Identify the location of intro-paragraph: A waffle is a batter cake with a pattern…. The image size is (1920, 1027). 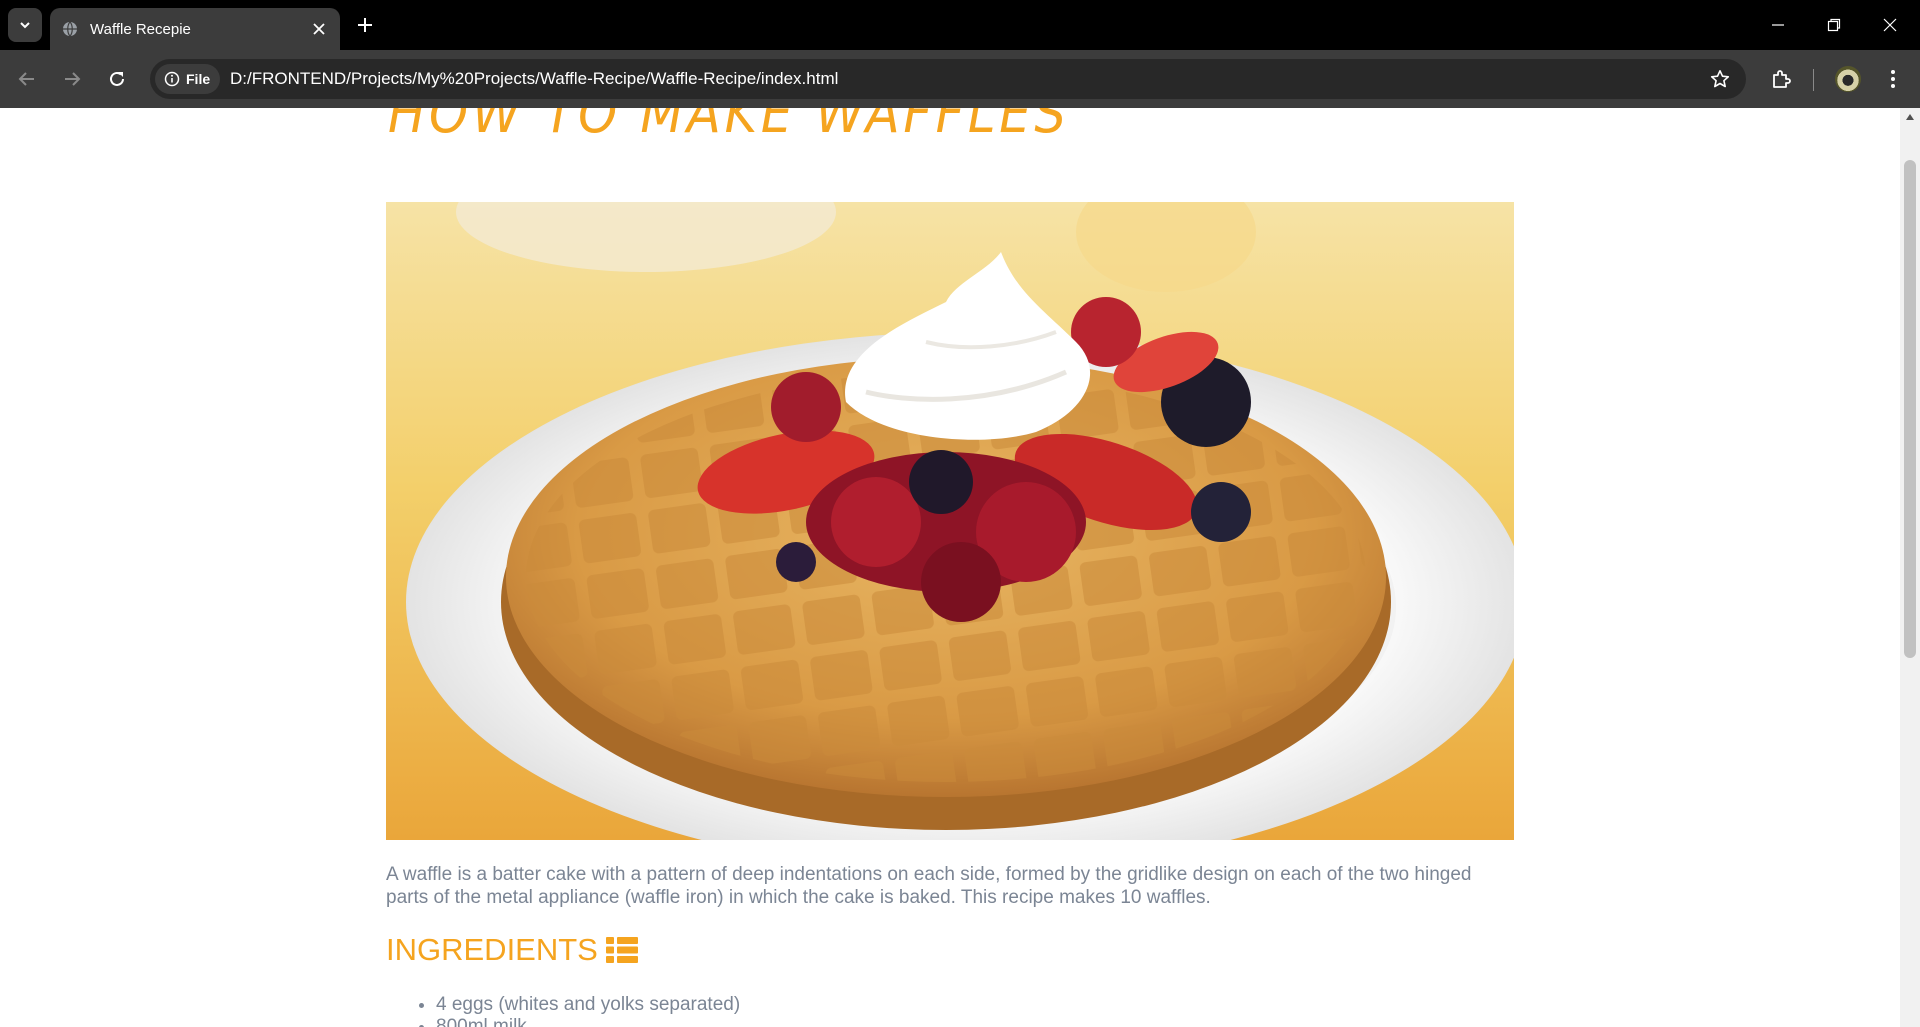
(929, 886).